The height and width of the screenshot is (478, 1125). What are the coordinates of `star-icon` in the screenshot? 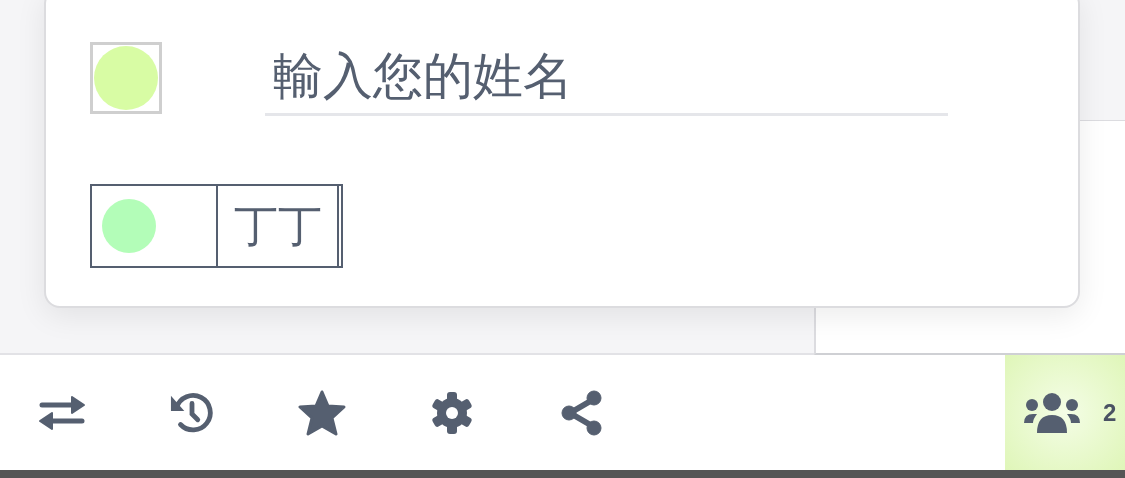 It's located at (322, 412).